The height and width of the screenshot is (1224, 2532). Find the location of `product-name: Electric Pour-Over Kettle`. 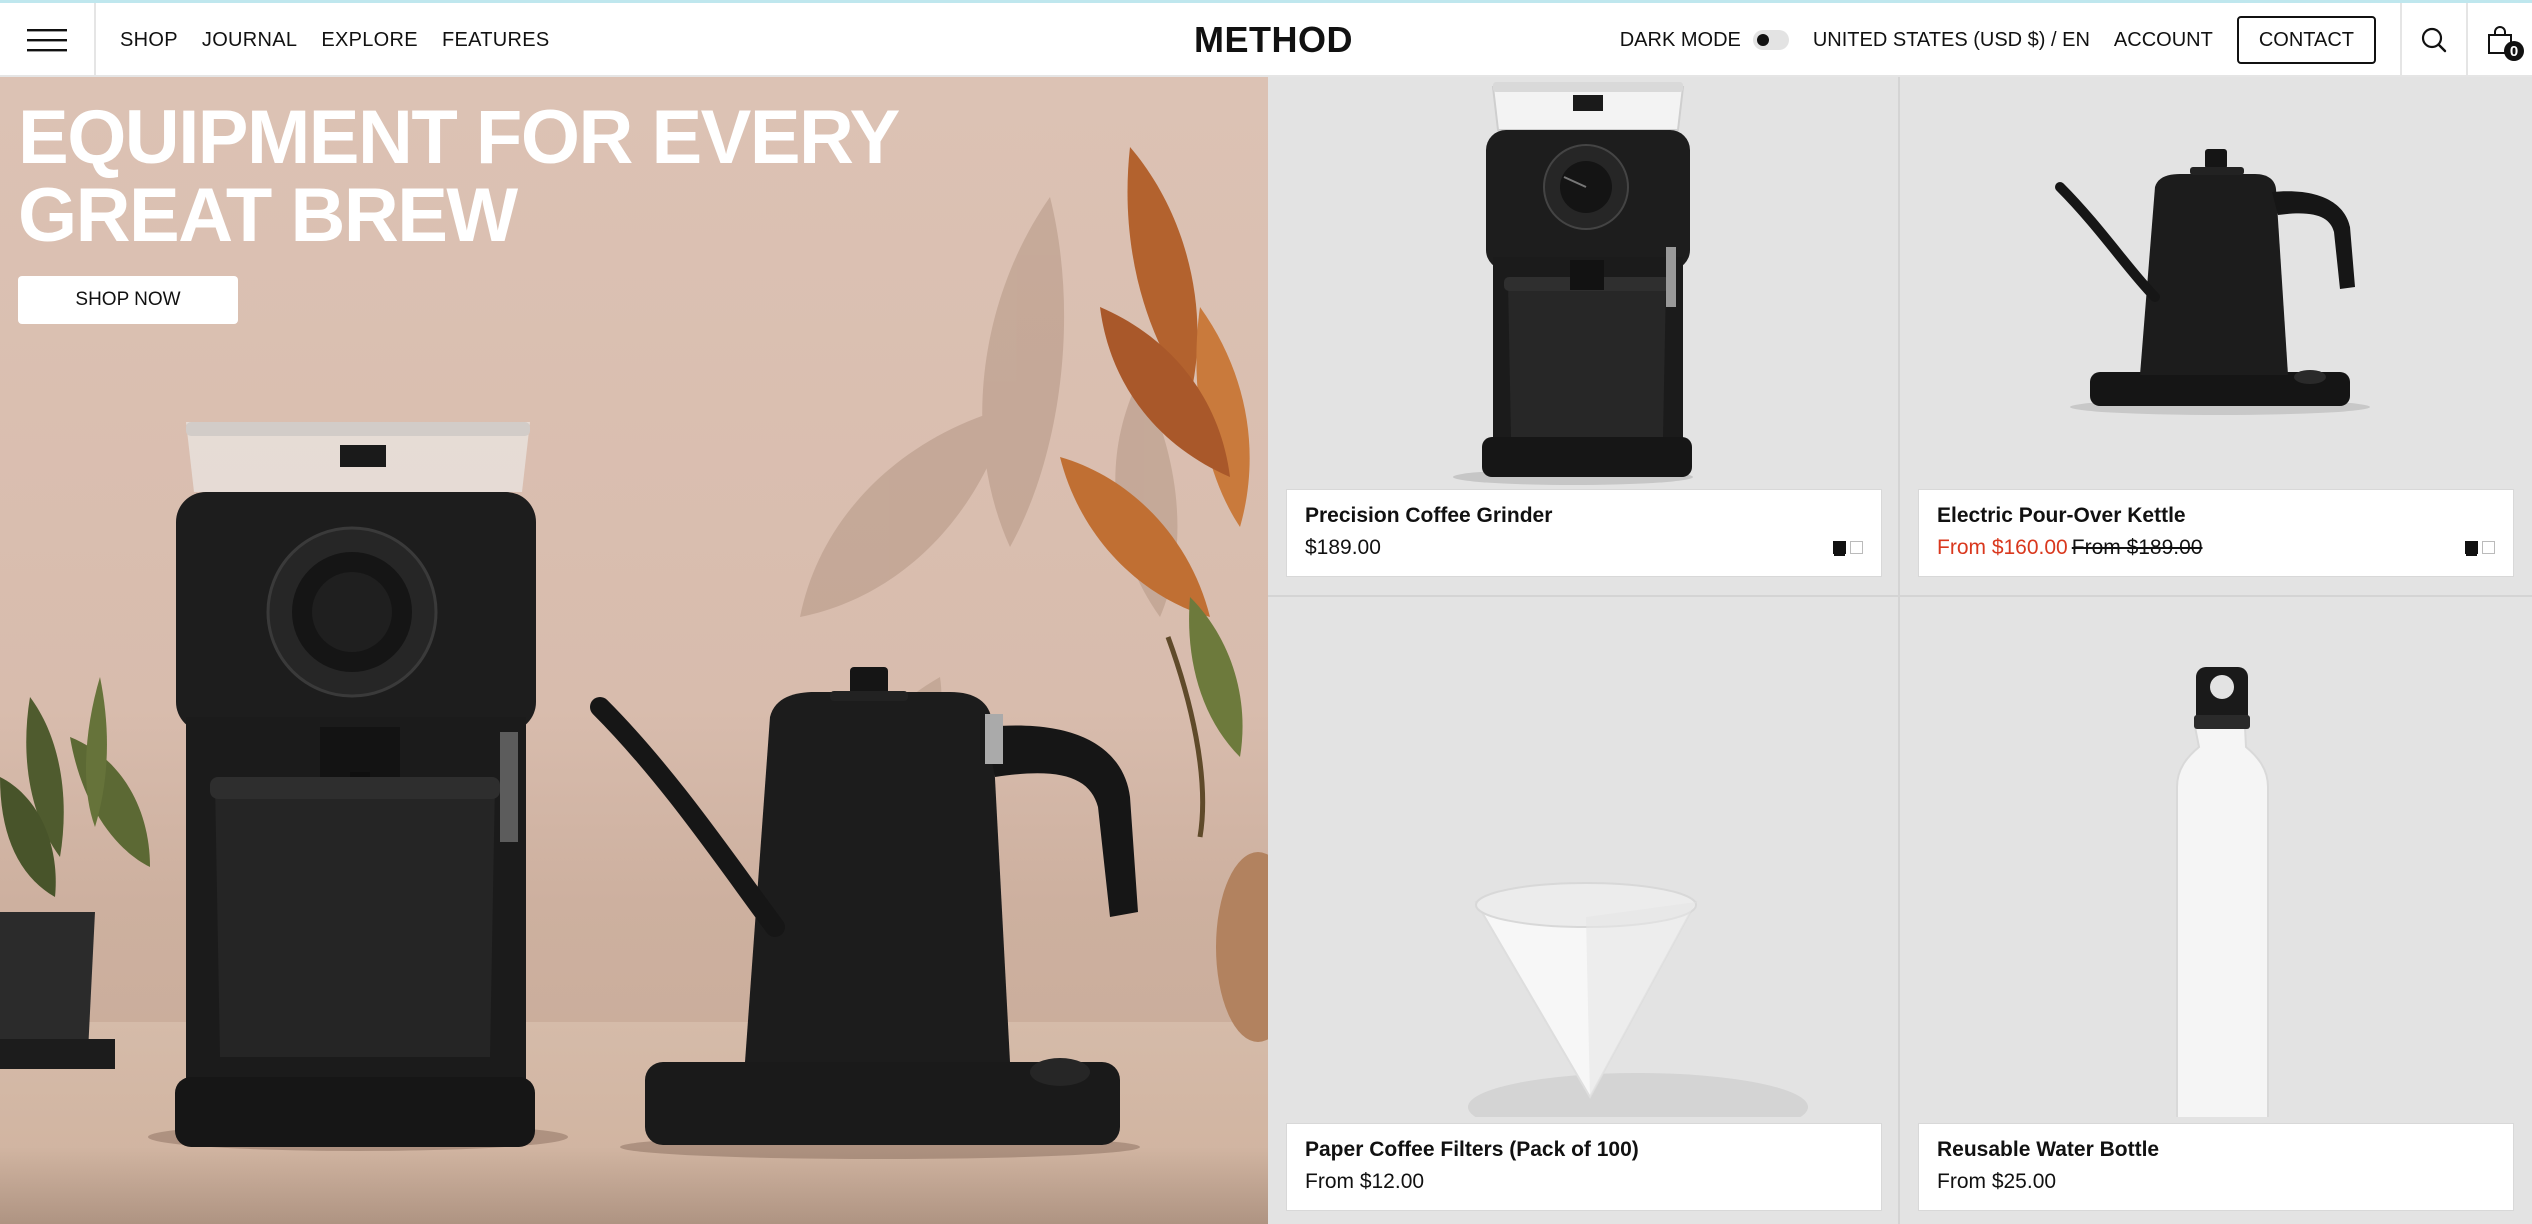

product-name: Electric Pour-Over Kettle is located at coordinates (2216, 516).